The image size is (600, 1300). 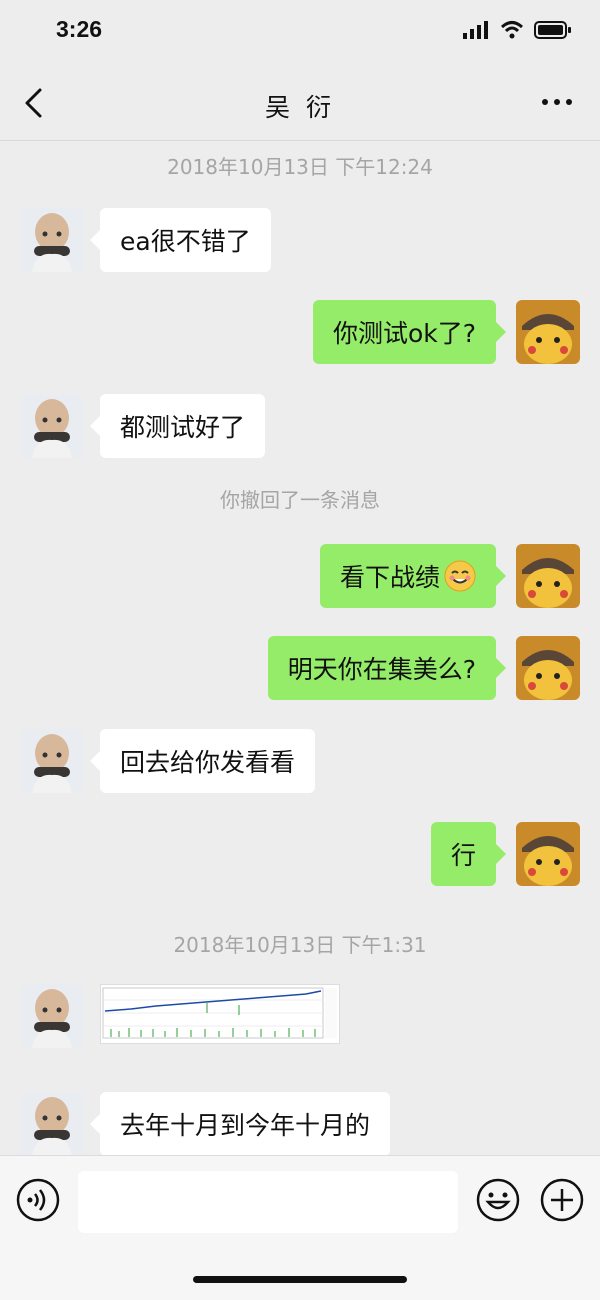 What do you see at coordinates (387, 668) in the screenshot?
I see `message-bubble-outgoing: 明天你在集美么?` at bounding box center [387, 668].